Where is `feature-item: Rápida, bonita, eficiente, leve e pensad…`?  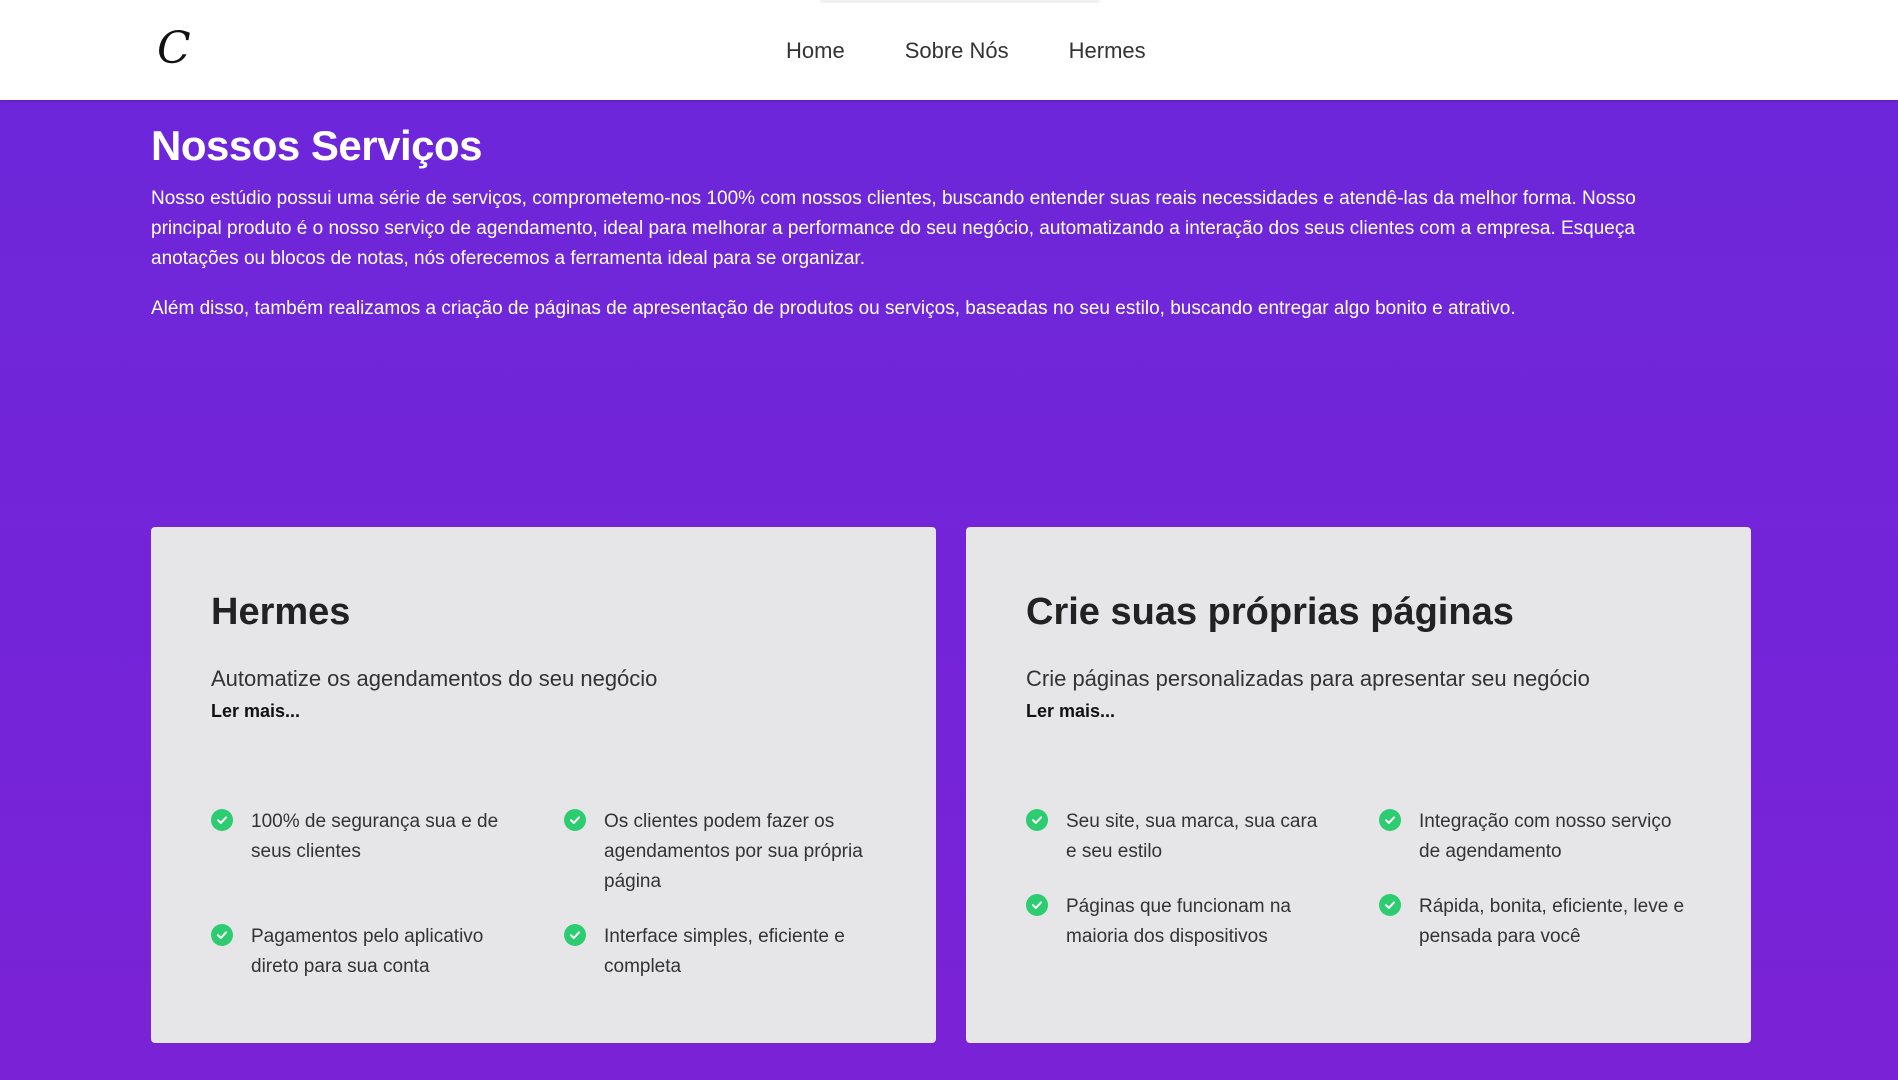
feature-item: Rápida, bonita, eficiente, leve e pensad… is located at coordinates (1534, 922).